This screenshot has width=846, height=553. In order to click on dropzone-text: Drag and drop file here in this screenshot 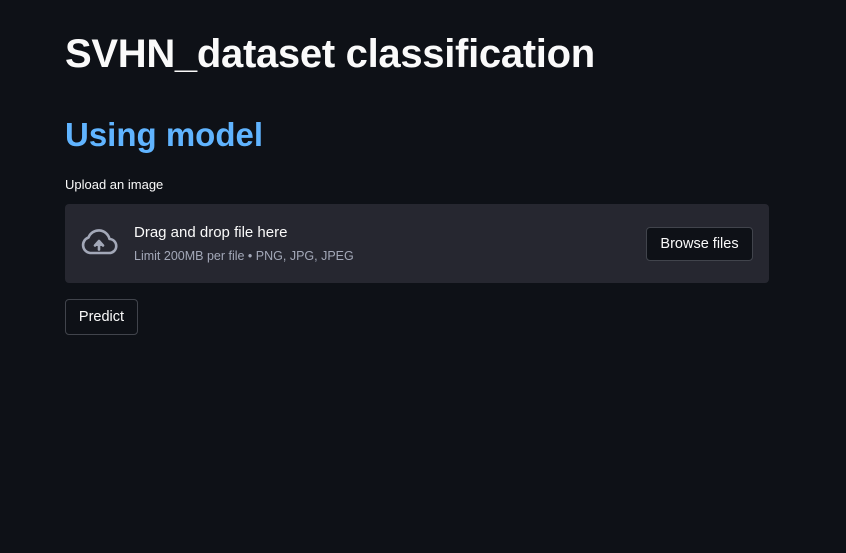, I will do `click(211, 232)`.